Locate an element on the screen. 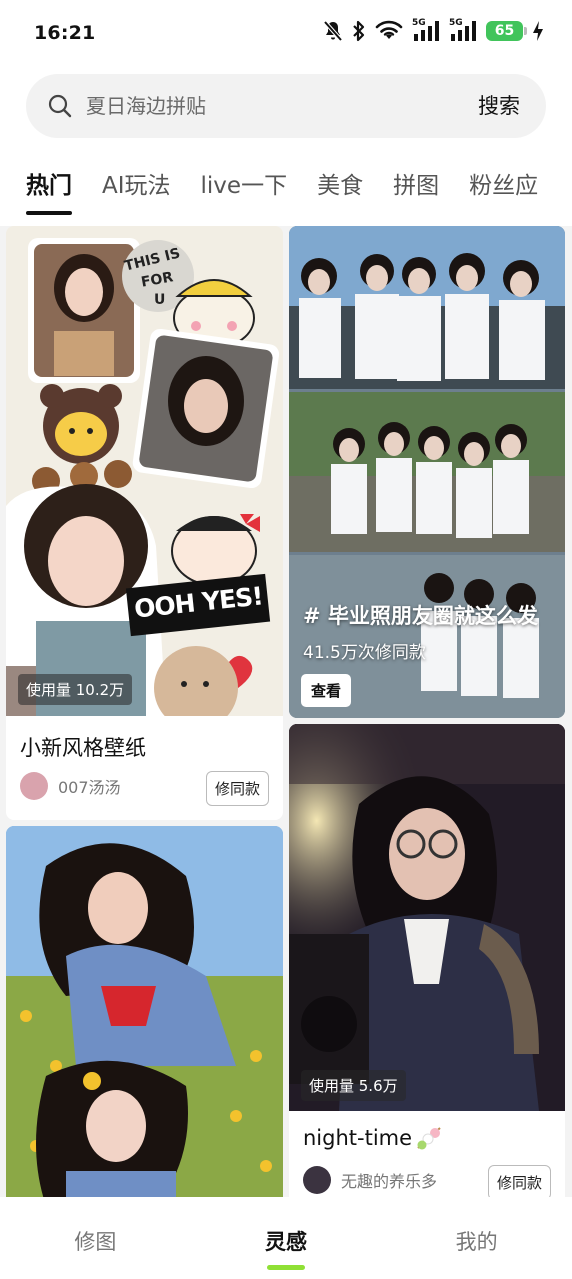  signal-1-type: 5G is located at coordinates (419, 23).